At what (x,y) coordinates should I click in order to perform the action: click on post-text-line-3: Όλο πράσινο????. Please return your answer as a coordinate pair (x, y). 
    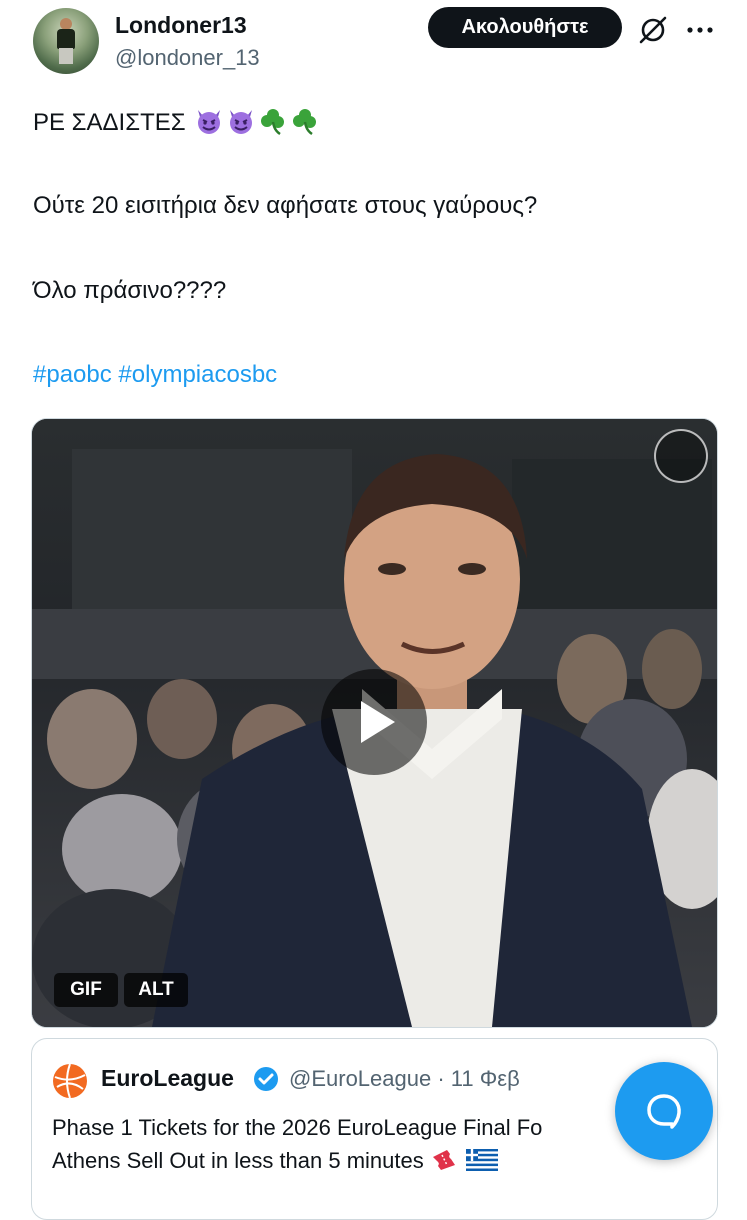
    Looking at the image, I should click on (130, 290).